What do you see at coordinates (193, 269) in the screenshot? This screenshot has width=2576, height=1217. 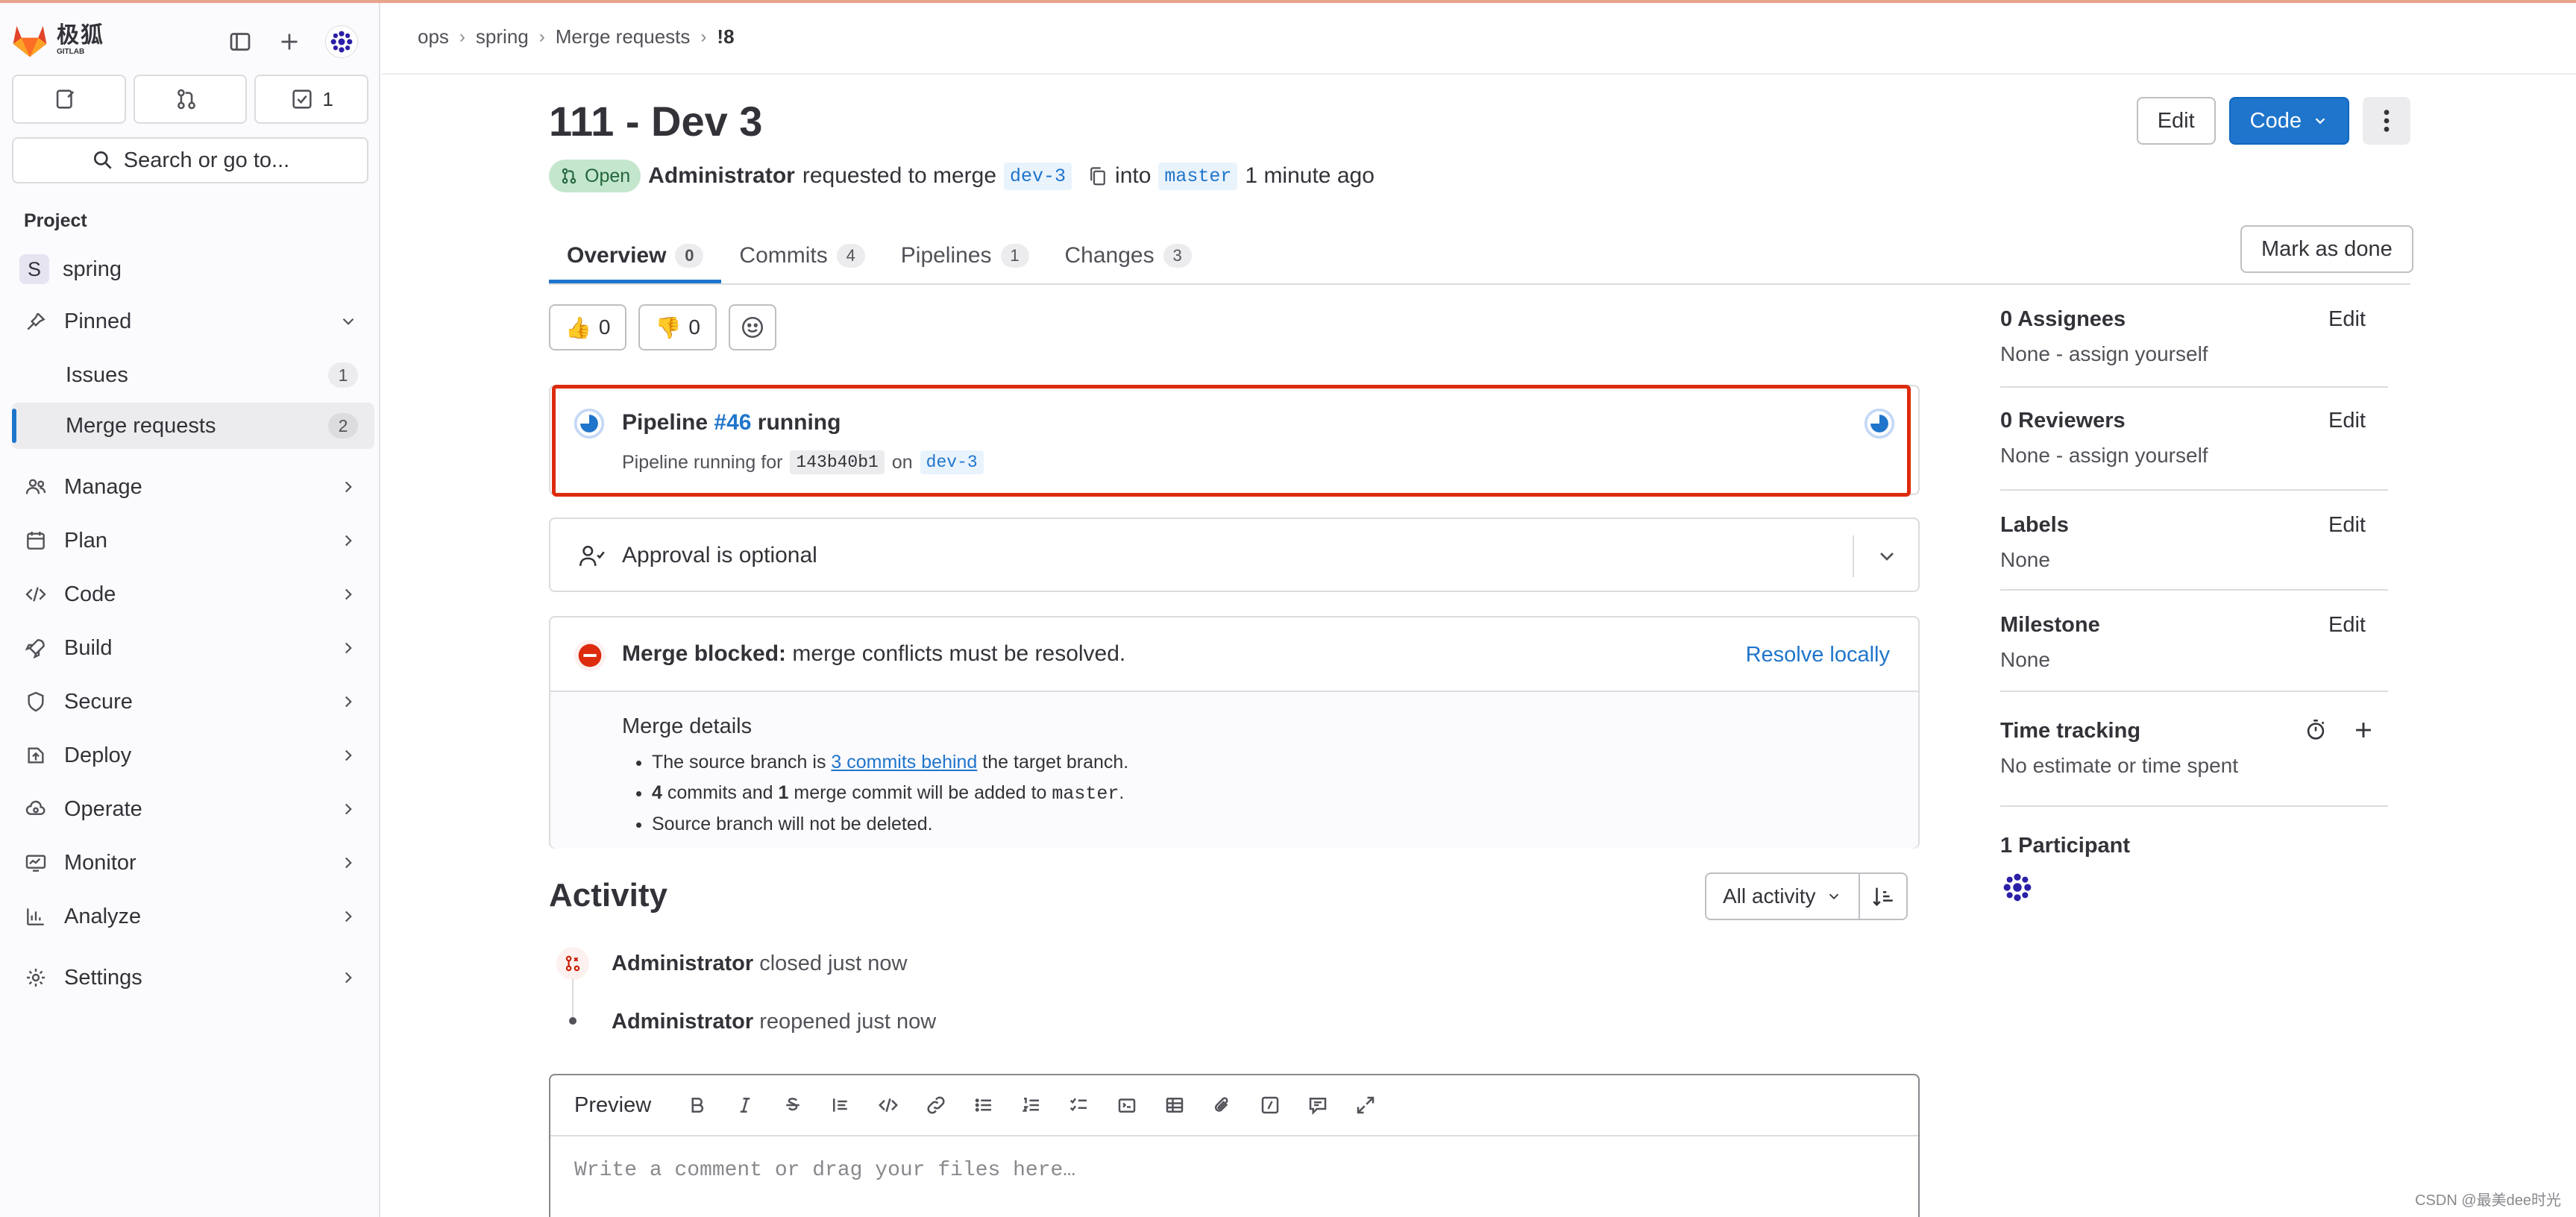 I see `sidebar-item-project-spring: S spring` at bounding box center [193, 269].